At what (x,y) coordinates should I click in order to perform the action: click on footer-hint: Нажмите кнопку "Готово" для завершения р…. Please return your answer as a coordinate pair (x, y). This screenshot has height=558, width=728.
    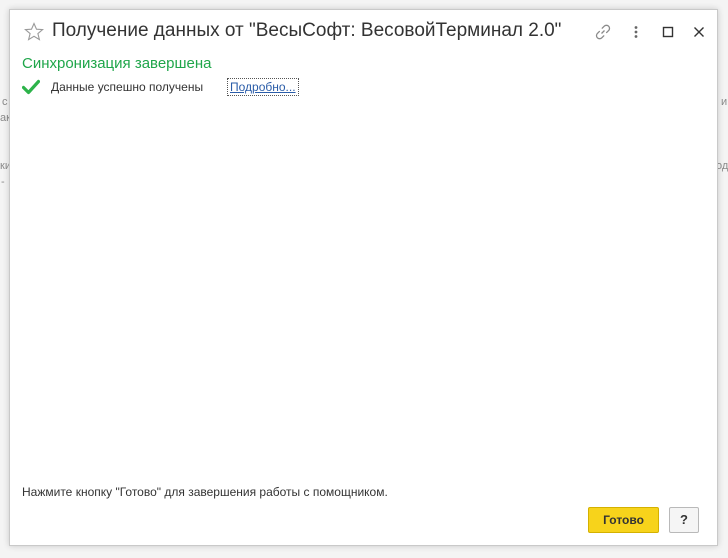
    Looking at the image, I should click on (205, 492).